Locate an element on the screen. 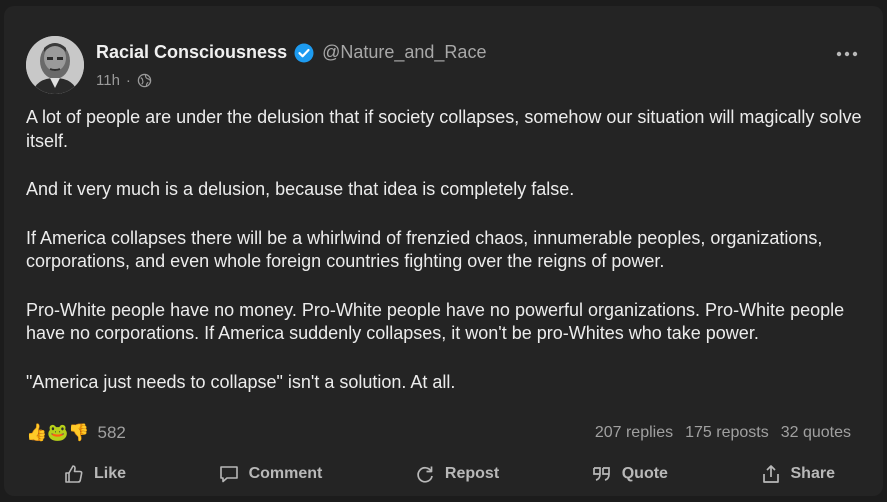  quote-button: Quote is located at coordinates (630, 474).